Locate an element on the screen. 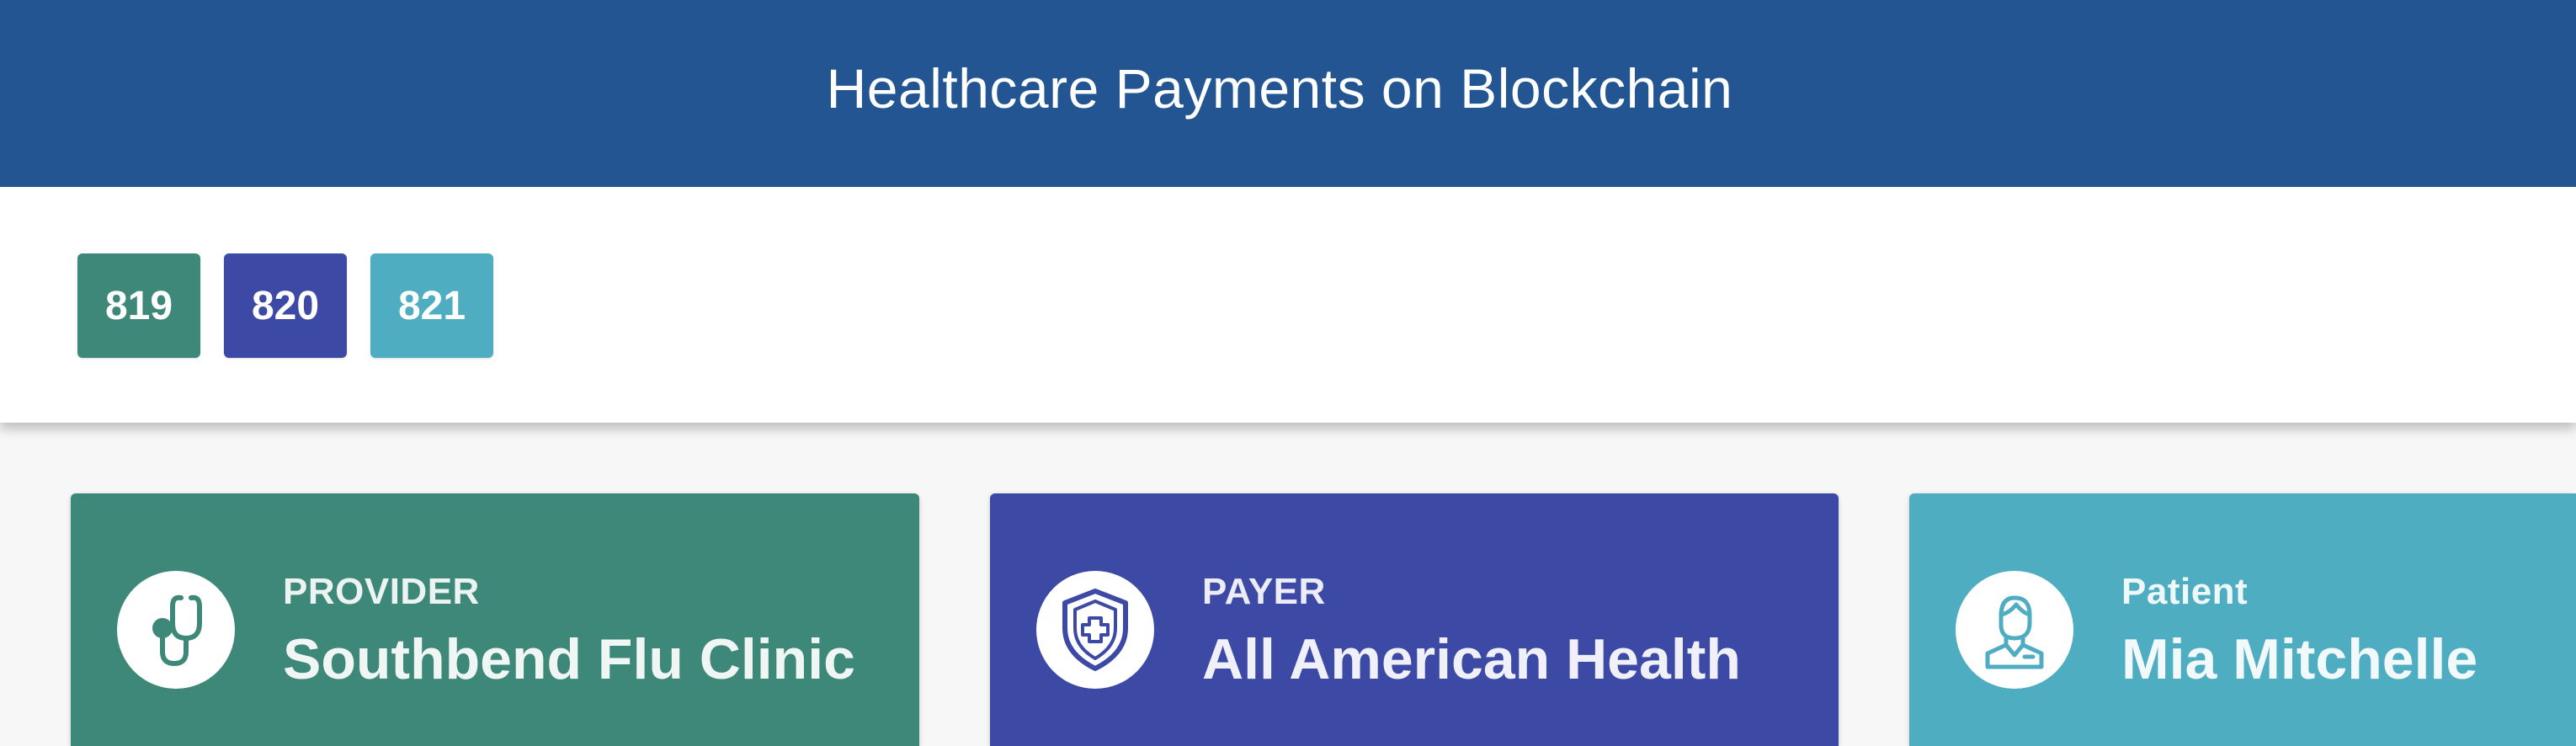 The height and width of the screenshot is (746, 2576). block-button-821: 821 is located at coordinates (432, 305).